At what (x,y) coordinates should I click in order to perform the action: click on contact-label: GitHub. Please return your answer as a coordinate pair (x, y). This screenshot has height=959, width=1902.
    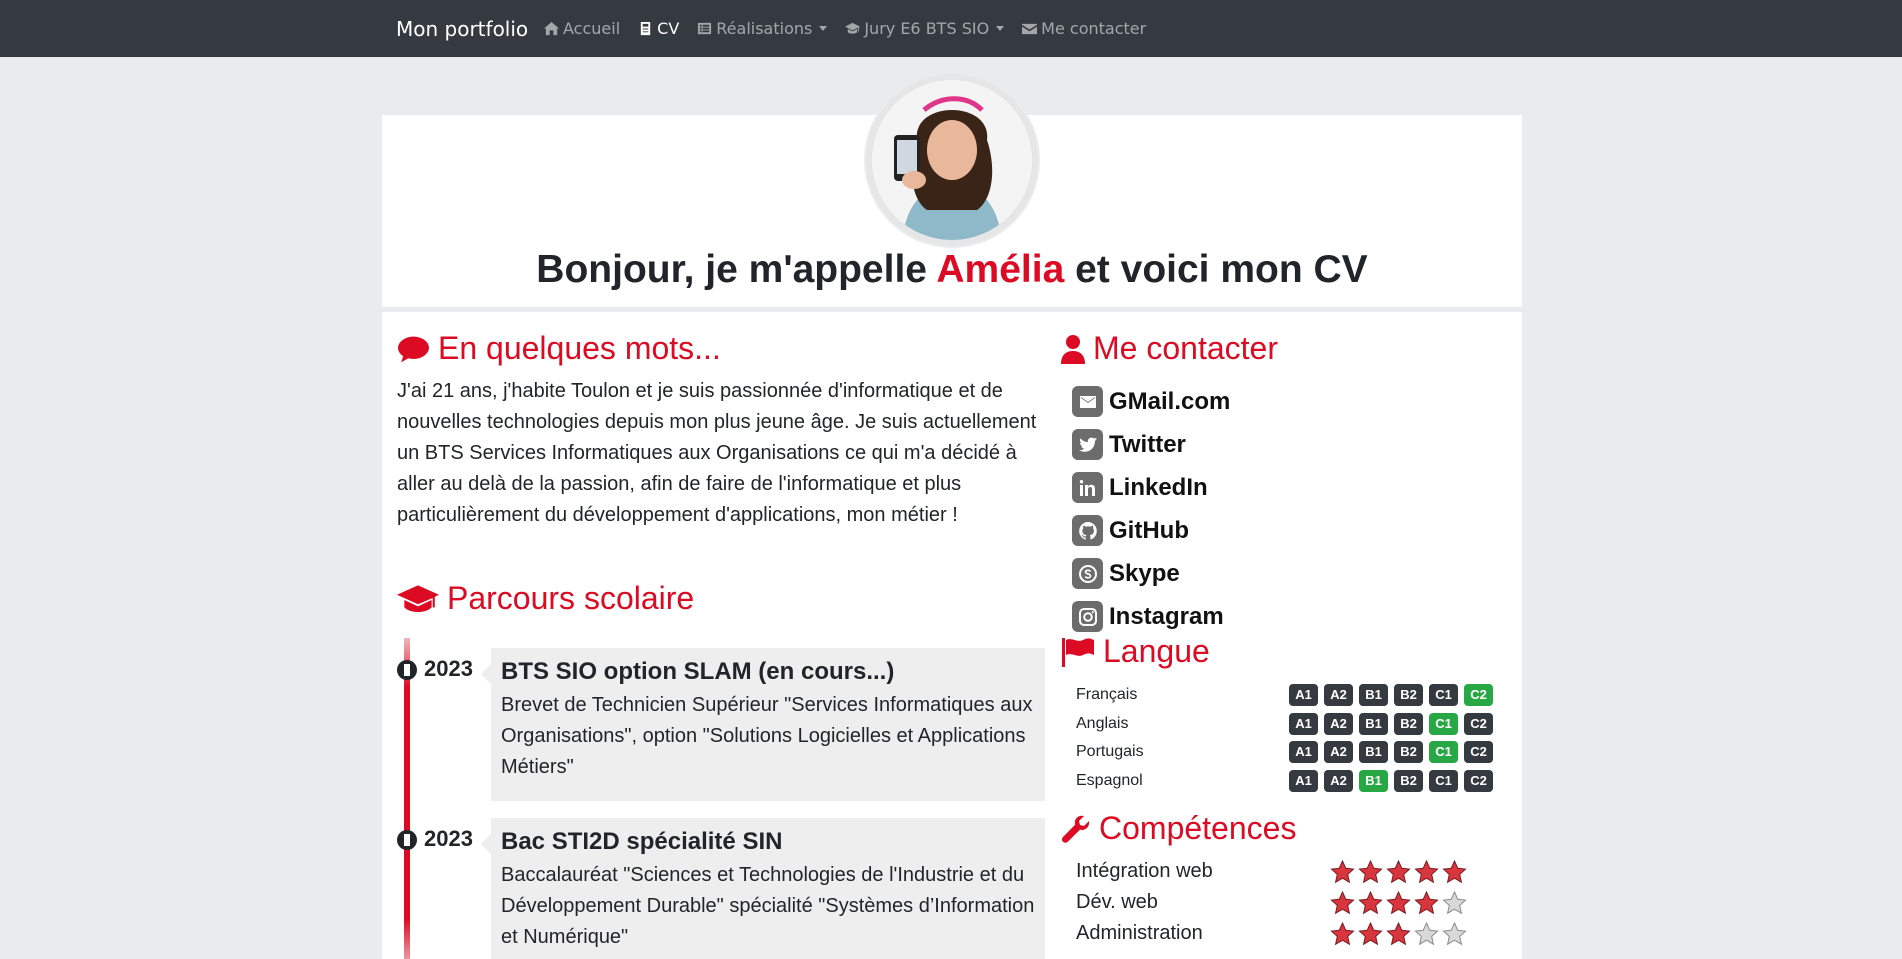
    Looking at the image, I should click on (1149, 530).